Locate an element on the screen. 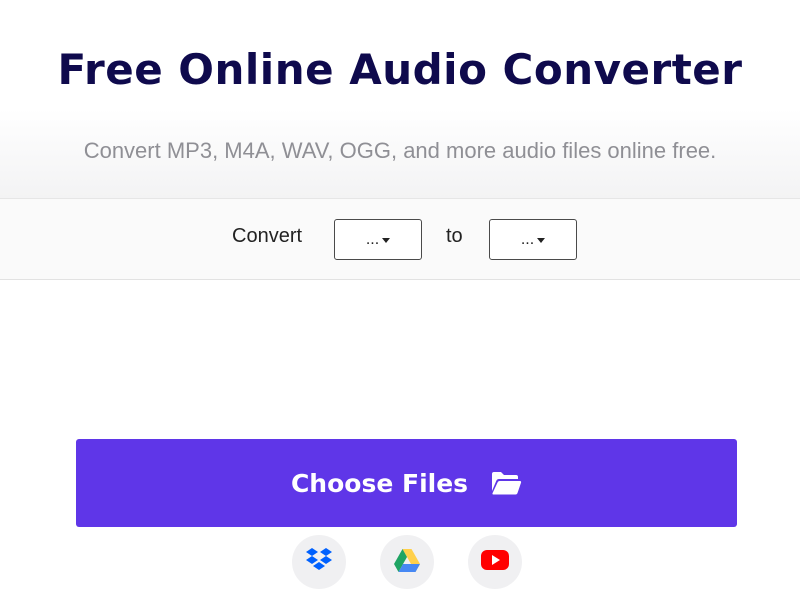 The height and width of the screenshot is (611, 800). folder-open-icon is located at coordinates (506, 483).